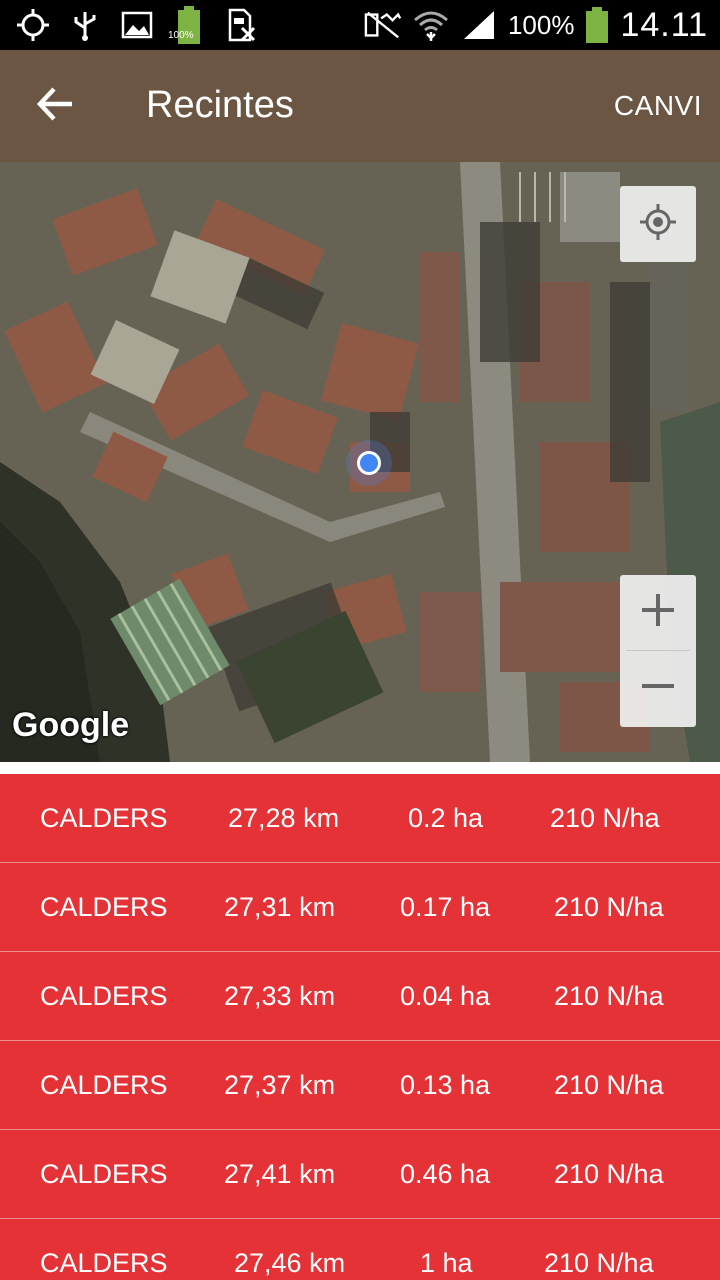  What do you see at coordinates (360, 1085) in the screenshot?
I see `list-item: CALDERS 27,37 km 0.13 ha 210 N/ha` at bounding box center [360, 1085].